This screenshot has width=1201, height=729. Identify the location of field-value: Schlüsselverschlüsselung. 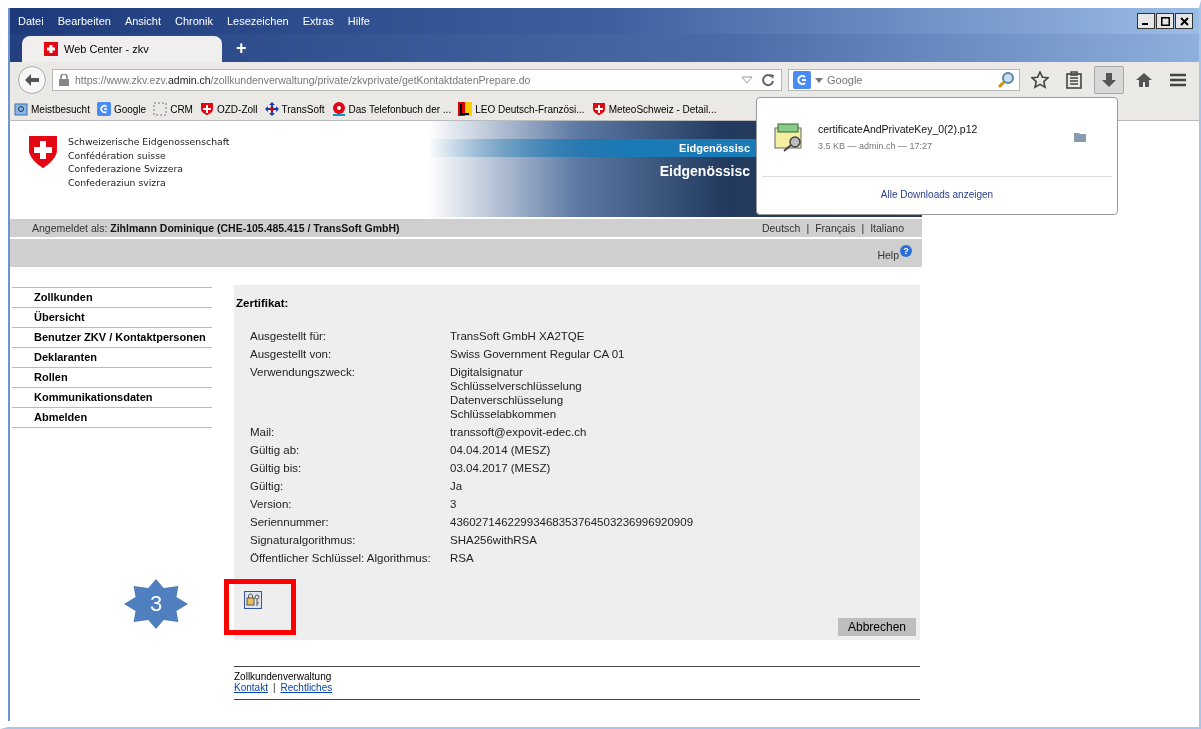
(516, 386).